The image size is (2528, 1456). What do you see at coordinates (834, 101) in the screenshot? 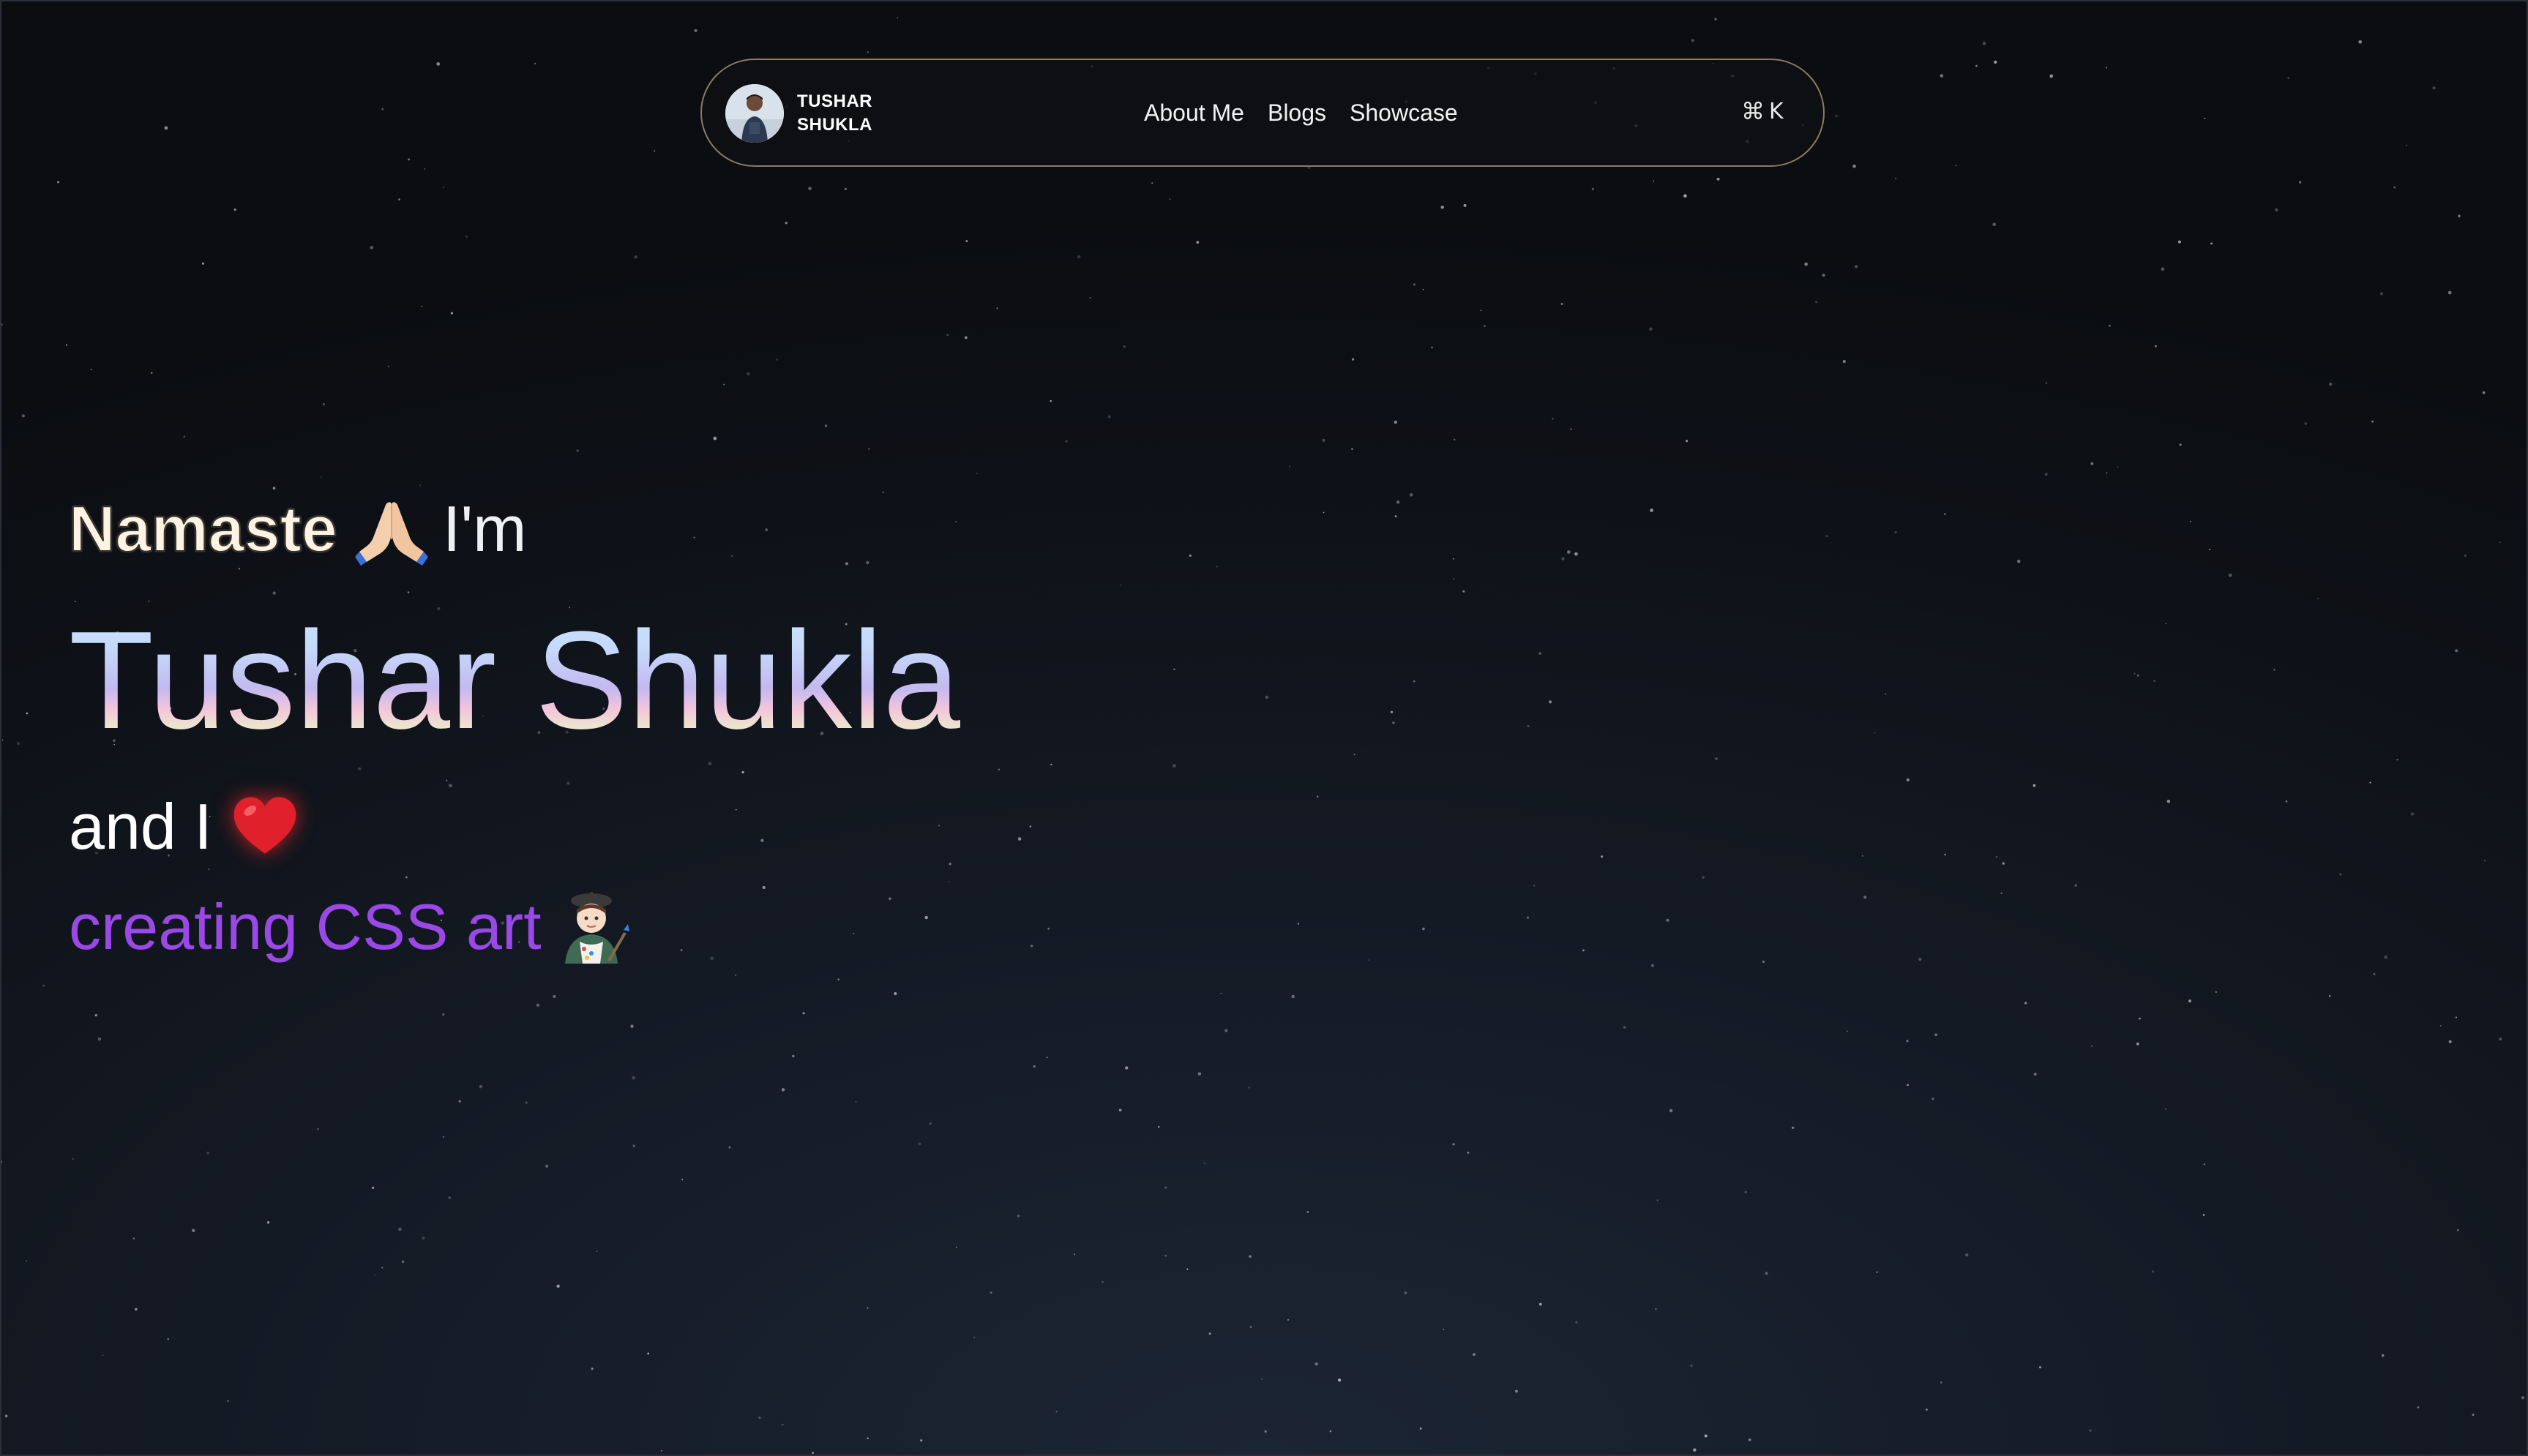
I see `brand-first-name: TUSHAR` at bounding box center [834, 101].